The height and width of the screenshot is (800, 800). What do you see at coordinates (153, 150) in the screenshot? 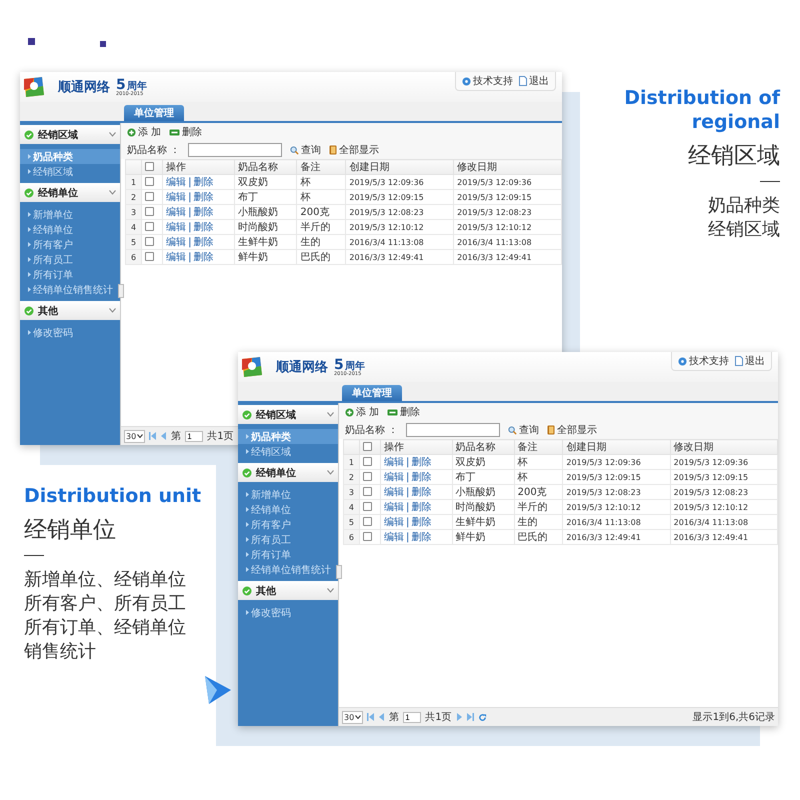
I see `search-label: 奶品名称 ：` at bounding box center [153, 150].